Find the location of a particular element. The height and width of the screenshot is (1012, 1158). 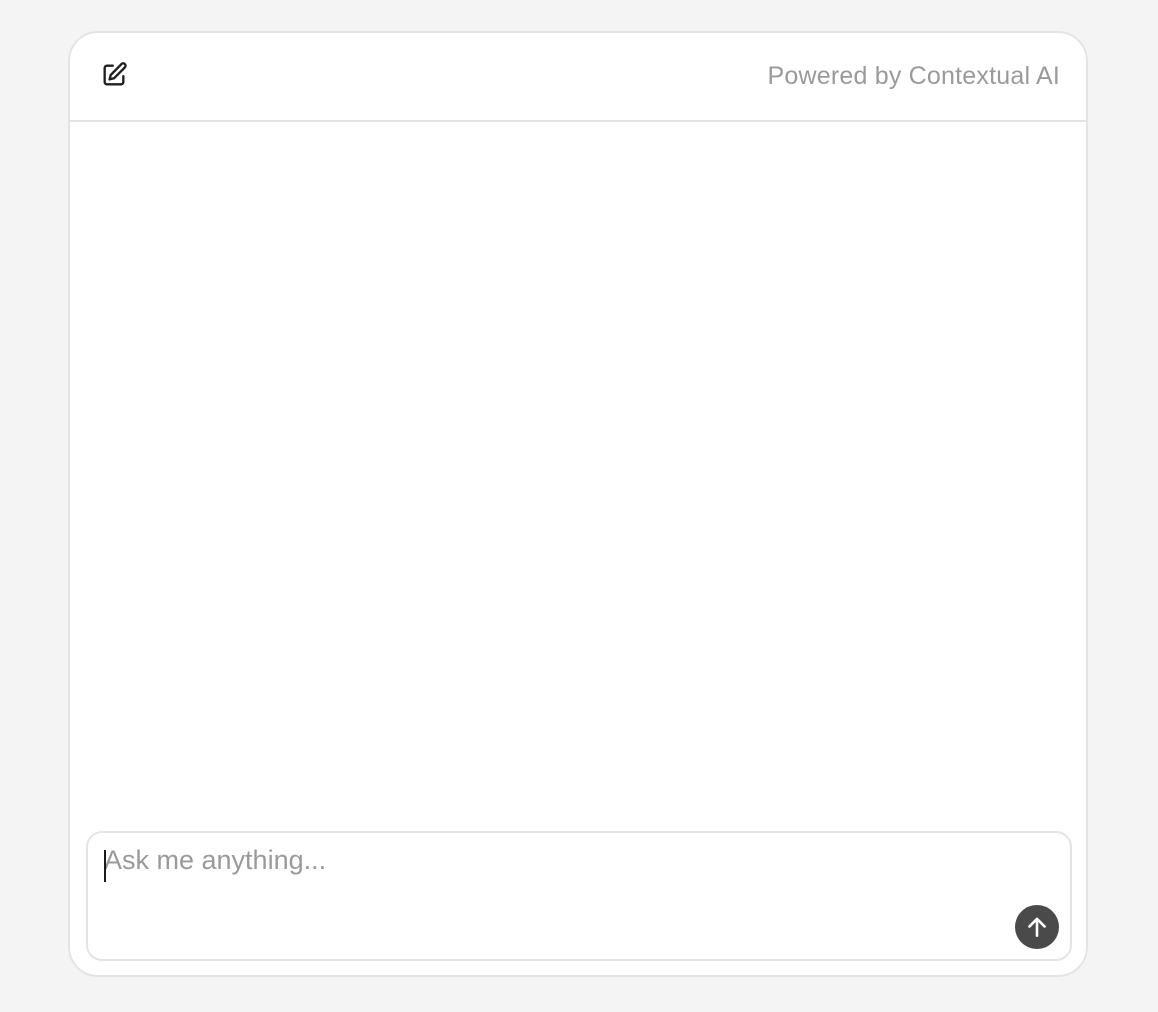

message-composer is located at coordinates (579, 896).